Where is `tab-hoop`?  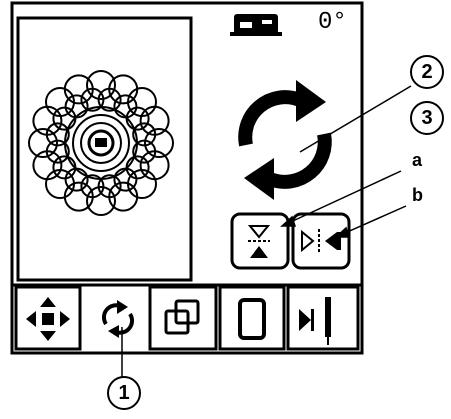 tab-hoop is located at coordinates (252, 318).